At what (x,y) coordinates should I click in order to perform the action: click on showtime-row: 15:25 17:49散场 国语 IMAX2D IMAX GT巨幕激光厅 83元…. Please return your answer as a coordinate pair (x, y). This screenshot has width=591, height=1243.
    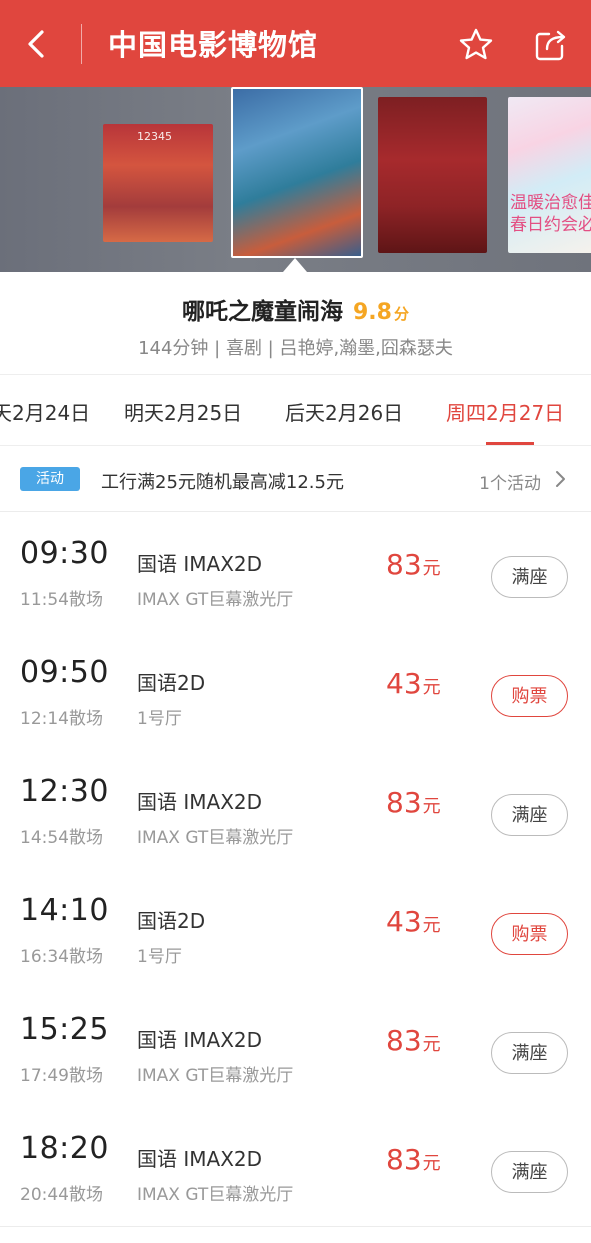
    Looking at the image, I should click on (295, 1048).